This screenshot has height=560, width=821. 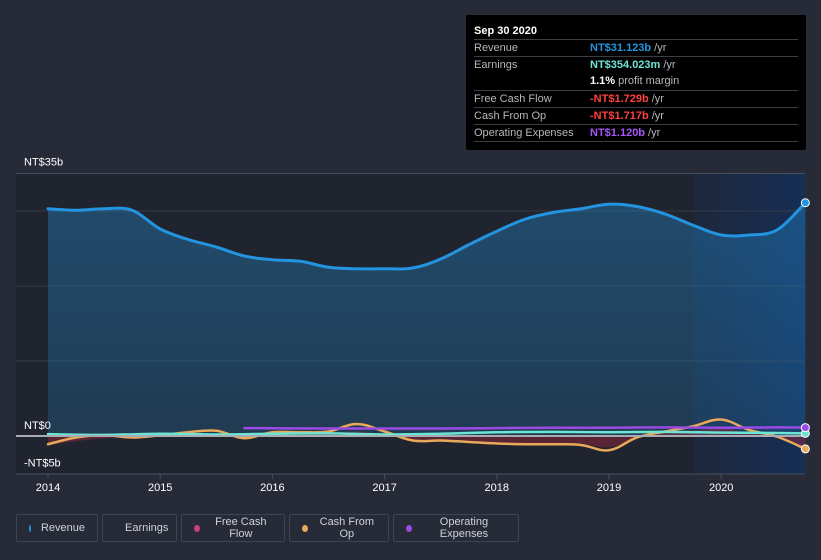 What do you see at coordinates (272, 488) in the screenshot?
I see `x-tick-label: 2016` at bounding box center [272, 488].